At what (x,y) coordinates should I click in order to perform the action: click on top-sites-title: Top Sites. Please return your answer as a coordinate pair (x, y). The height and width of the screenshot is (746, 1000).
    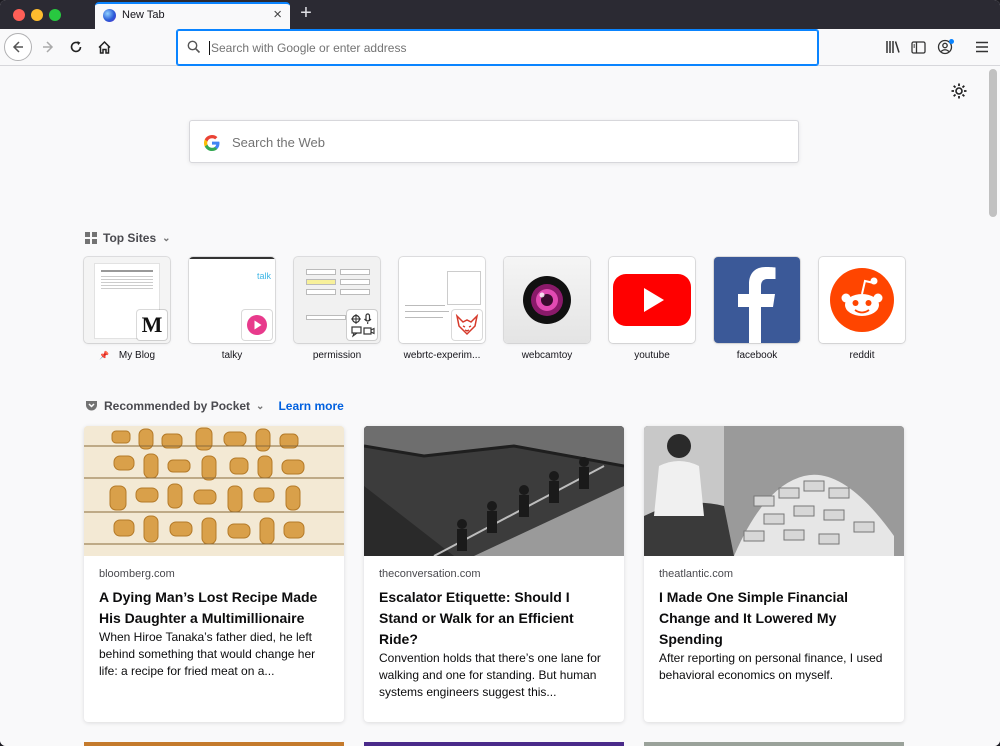
    Looking at the image, I should click on (130, 238).